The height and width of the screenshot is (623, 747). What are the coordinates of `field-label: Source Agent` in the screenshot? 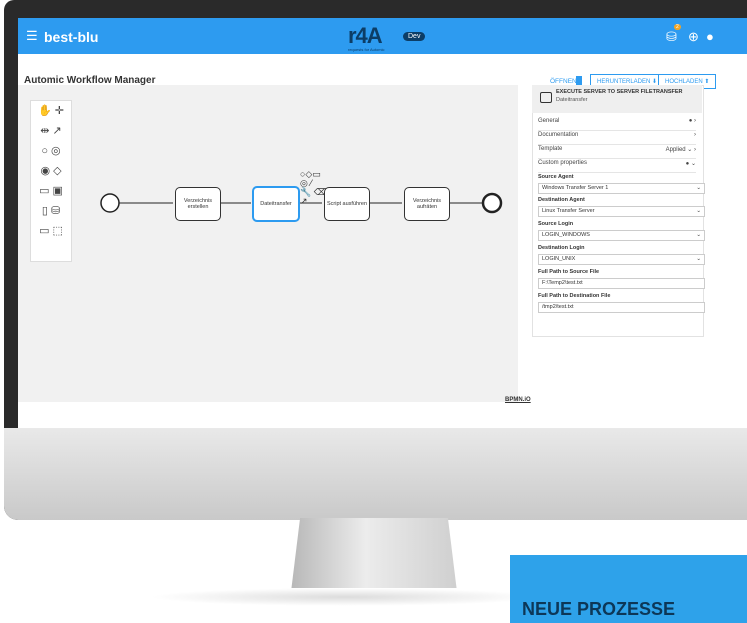 It's located at (556, 177).